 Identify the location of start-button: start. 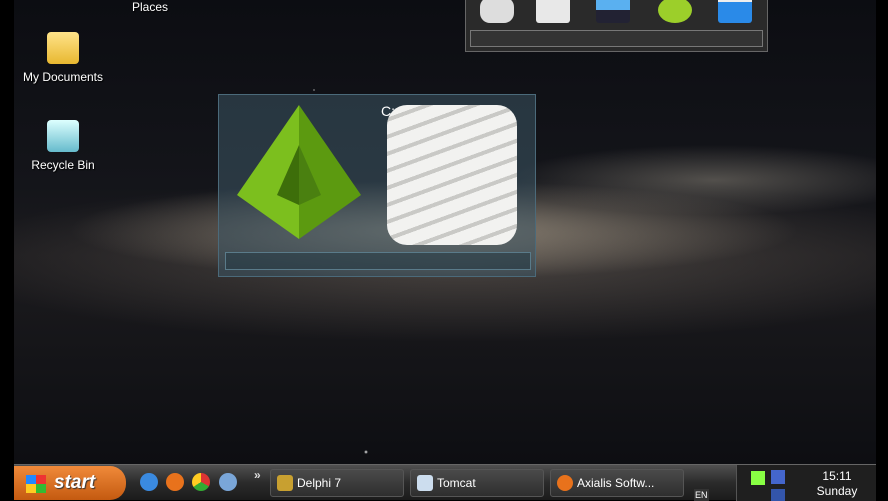
(70, 483).